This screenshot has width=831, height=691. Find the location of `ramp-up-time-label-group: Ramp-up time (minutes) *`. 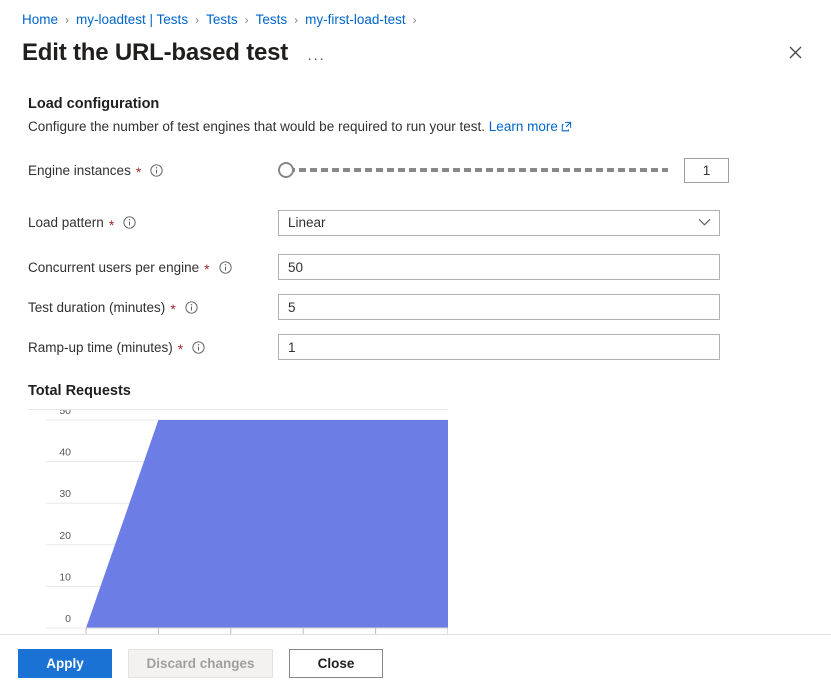

ramp-up-time-label-group: Ramp-up time (minutes) * is located at coordinates (153, 348).